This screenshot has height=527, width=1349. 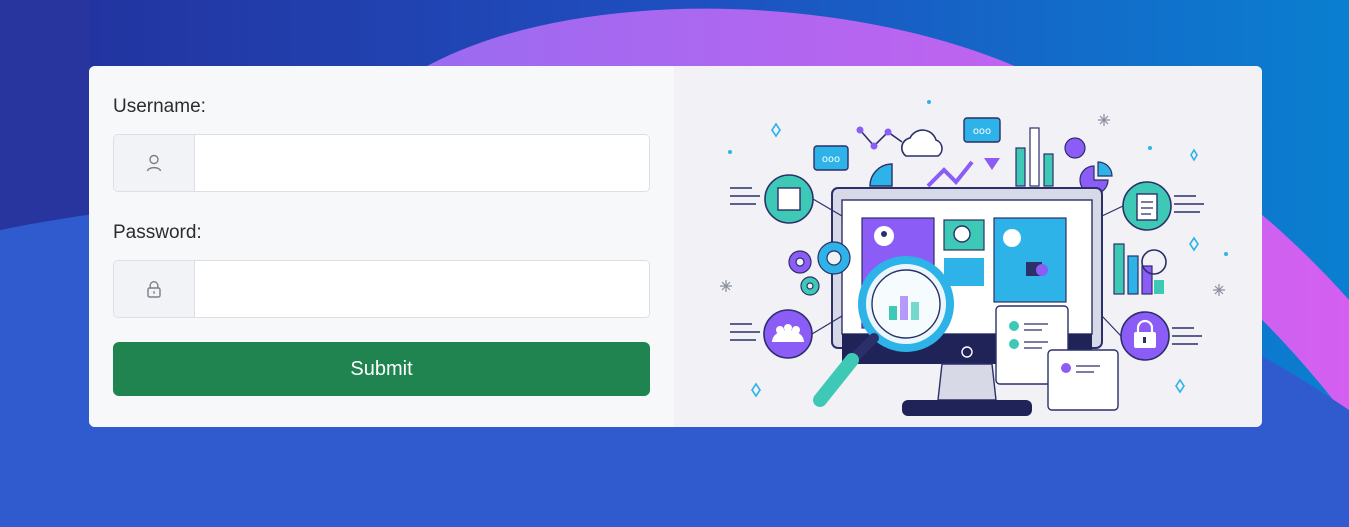 I want to click on username-label: Username:, so click(x=159, y=106).